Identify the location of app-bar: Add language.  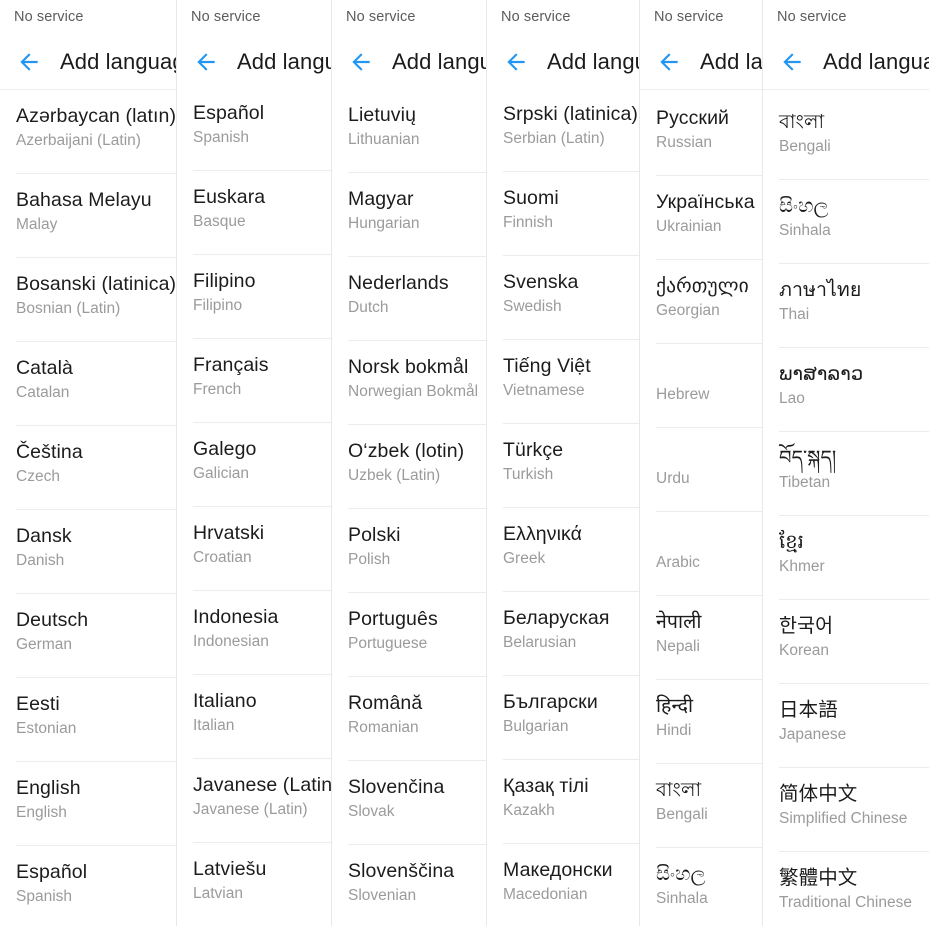
(254, 62).